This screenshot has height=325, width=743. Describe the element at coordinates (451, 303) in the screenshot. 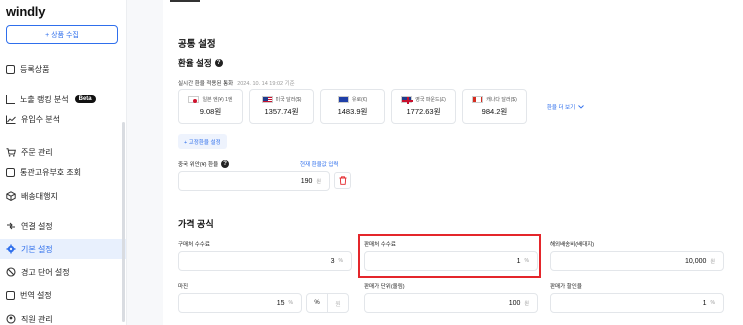

I see `price-unit-input: 100 원` at that location.